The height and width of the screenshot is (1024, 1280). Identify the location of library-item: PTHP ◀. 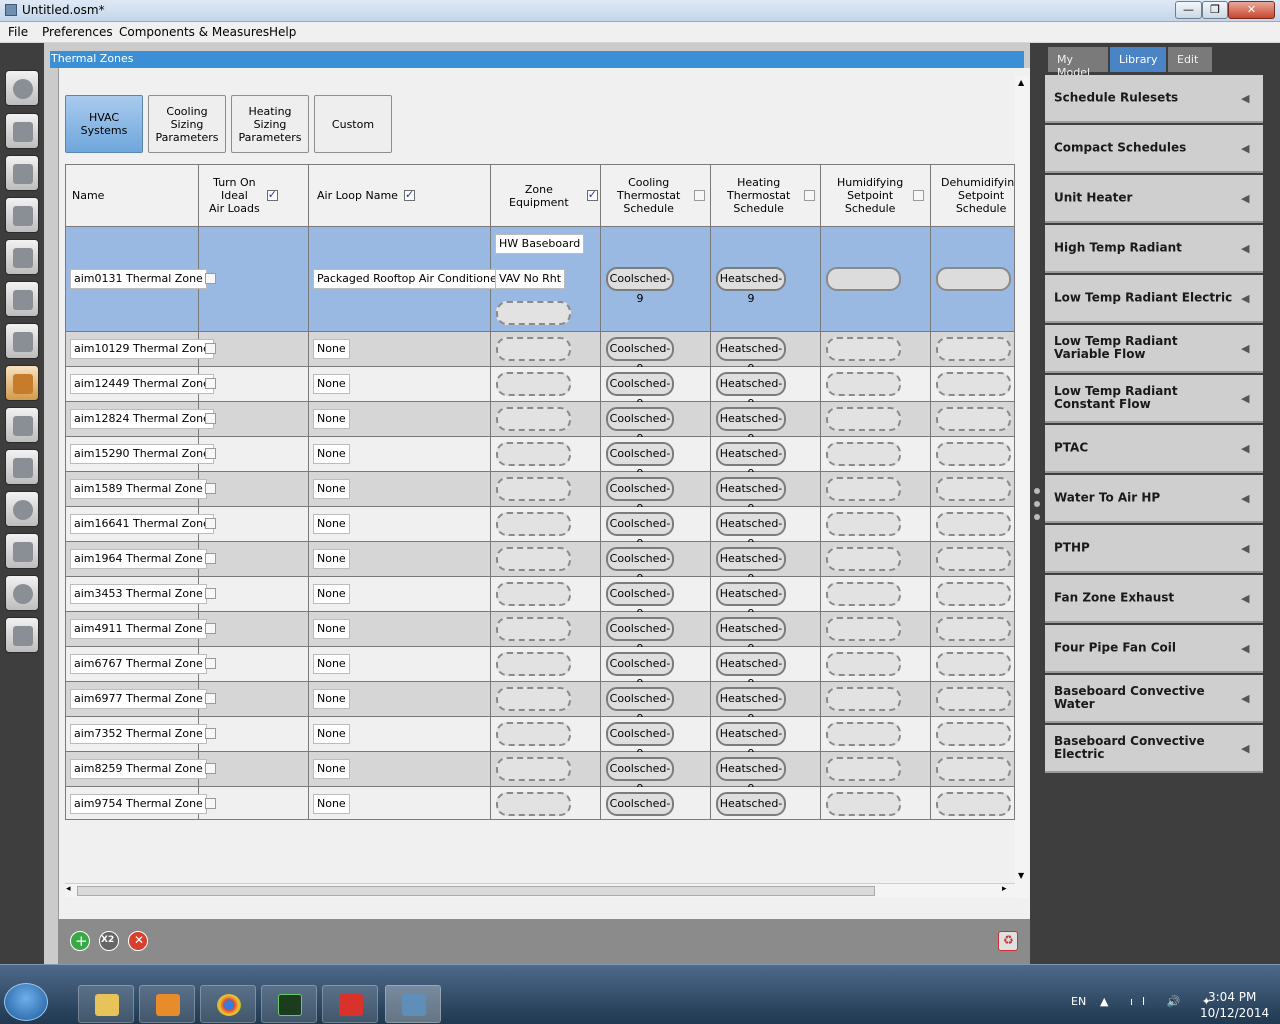
(1154, 549).